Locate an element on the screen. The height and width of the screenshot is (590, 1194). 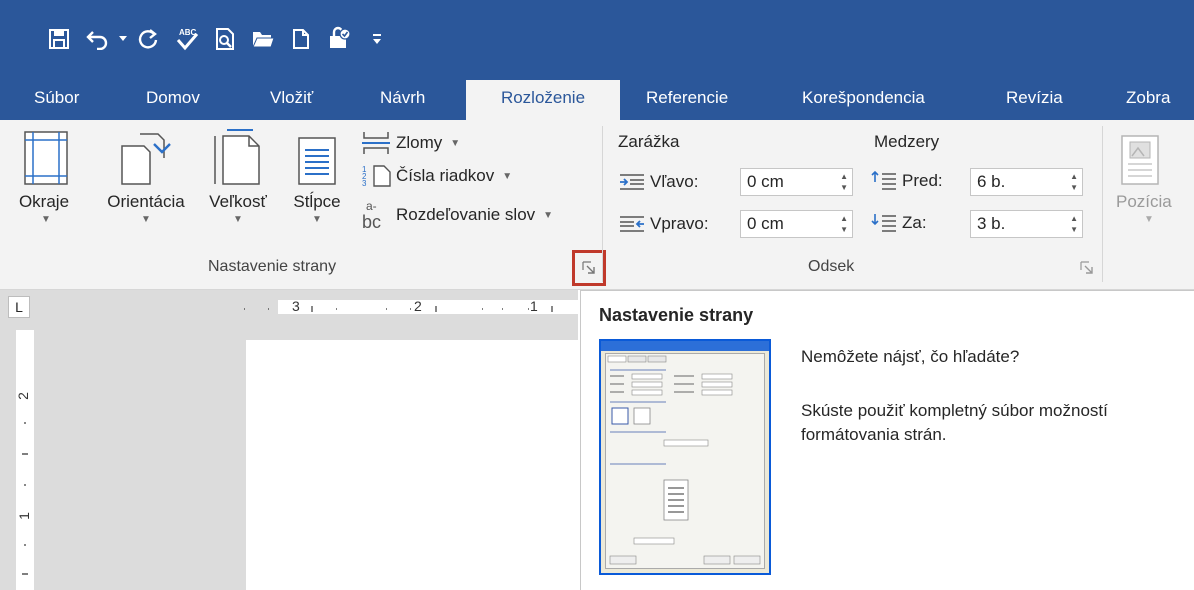
hyphenation-icon: a-bc is located at coordinates (371, 215).